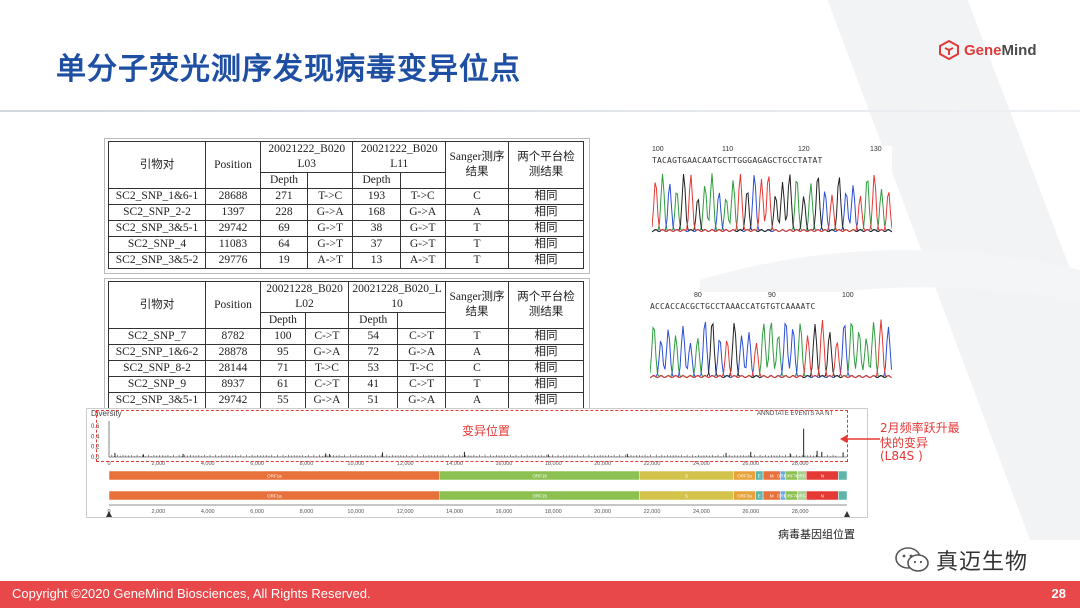 The height and width of the screenshot is (608, 1080). I want to click on table-row: SC2_SNP_2-2 1397 228 G->A 168 G->A A 相同, so click(346, 212).